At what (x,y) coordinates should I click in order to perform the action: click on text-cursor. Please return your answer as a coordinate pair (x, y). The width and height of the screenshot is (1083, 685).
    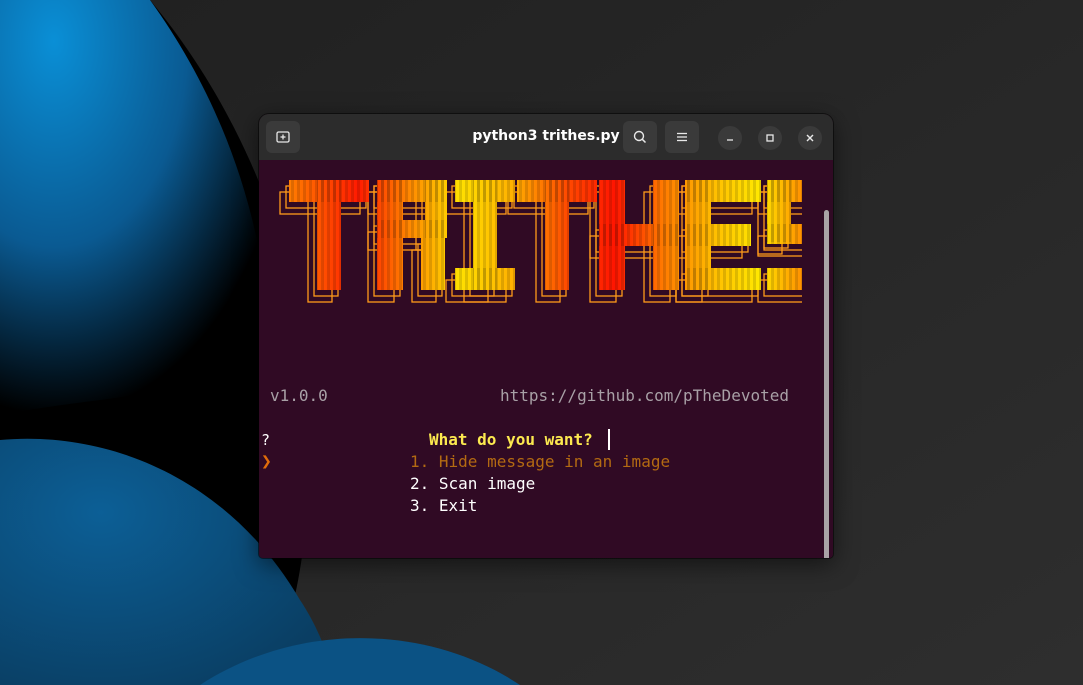
    Looking at the image, I should click on (609, 439).